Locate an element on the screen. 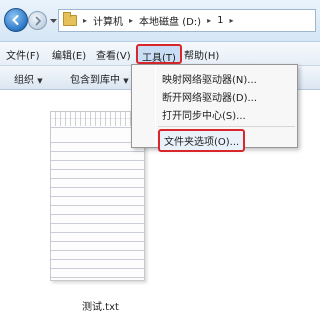 This screenshot has width=320, height=315. file-name-label: 测试.txt is located at coordinates (100, 305).